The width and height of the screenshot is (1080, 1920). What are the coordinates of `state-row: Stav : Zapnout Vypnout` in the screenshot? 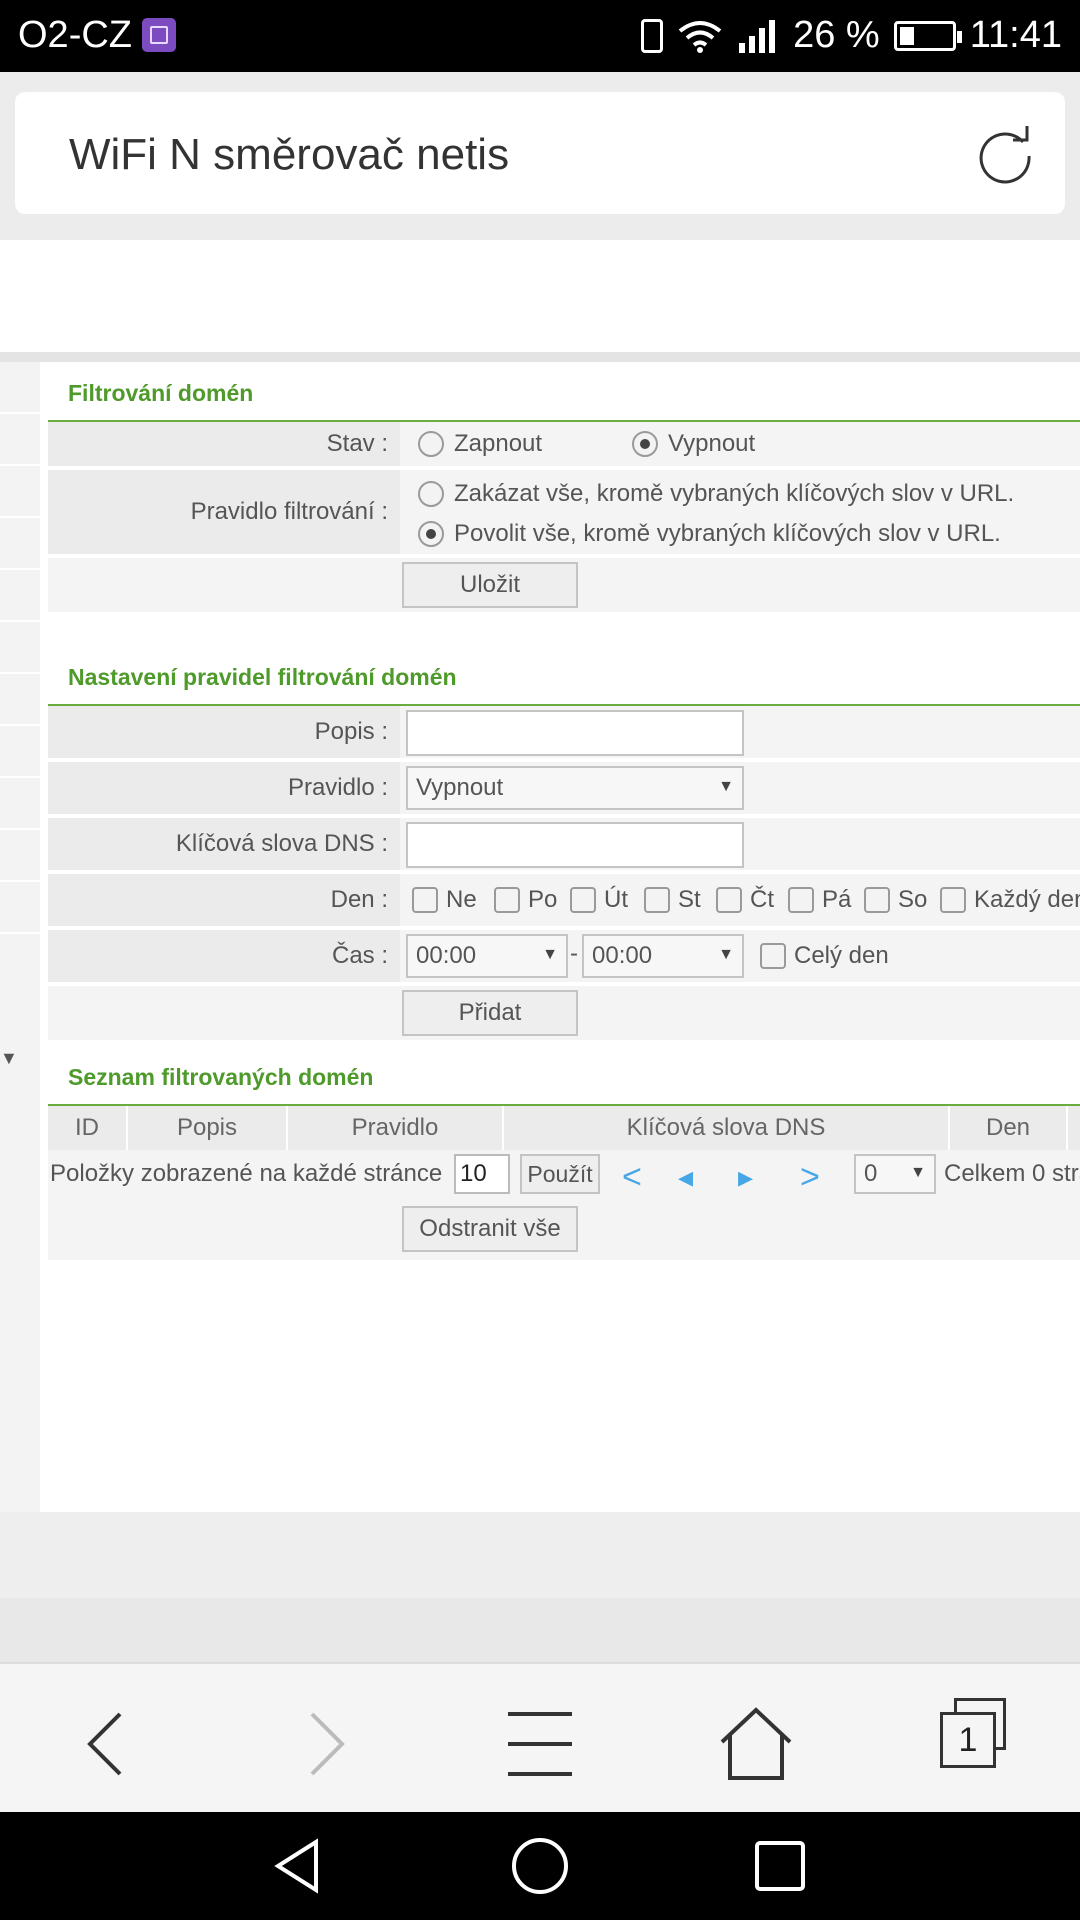 It's located at (564, 445).